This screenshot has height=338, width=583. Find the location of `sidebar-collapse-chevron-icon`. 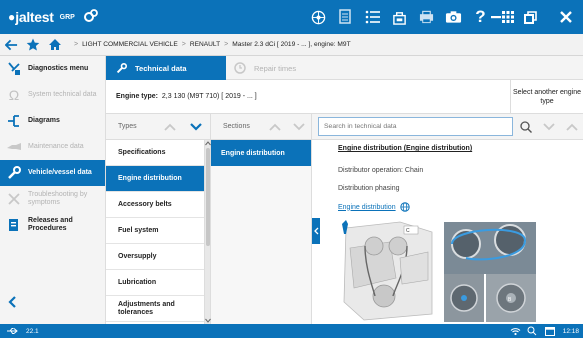

sidebar-collapse-chevron-icon is located at coordinates (12, 303).